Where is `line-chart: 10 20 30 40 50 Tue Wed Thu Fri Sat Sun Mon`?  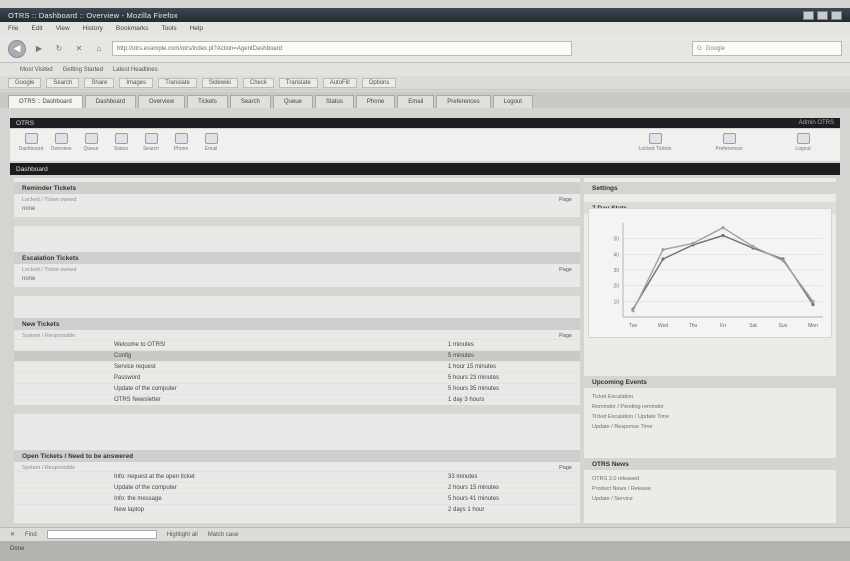
line-chart: 10 20 30 40 50 Tue Wed Thu Fri Sat Sun Mon is located at coordinates (718, 276).